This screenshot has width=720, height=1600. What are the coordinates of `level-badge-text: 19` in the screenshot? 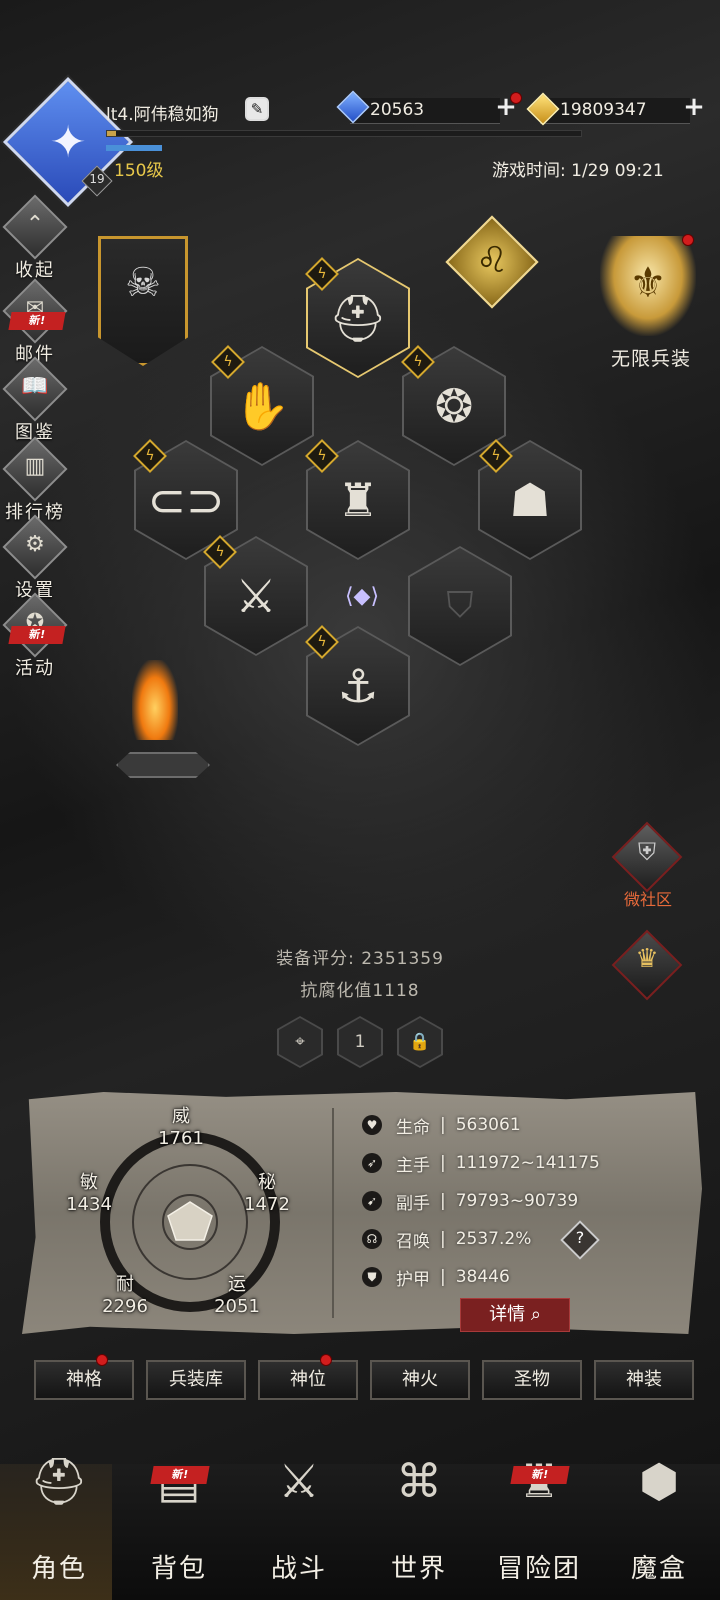 It's located at (97, 179).